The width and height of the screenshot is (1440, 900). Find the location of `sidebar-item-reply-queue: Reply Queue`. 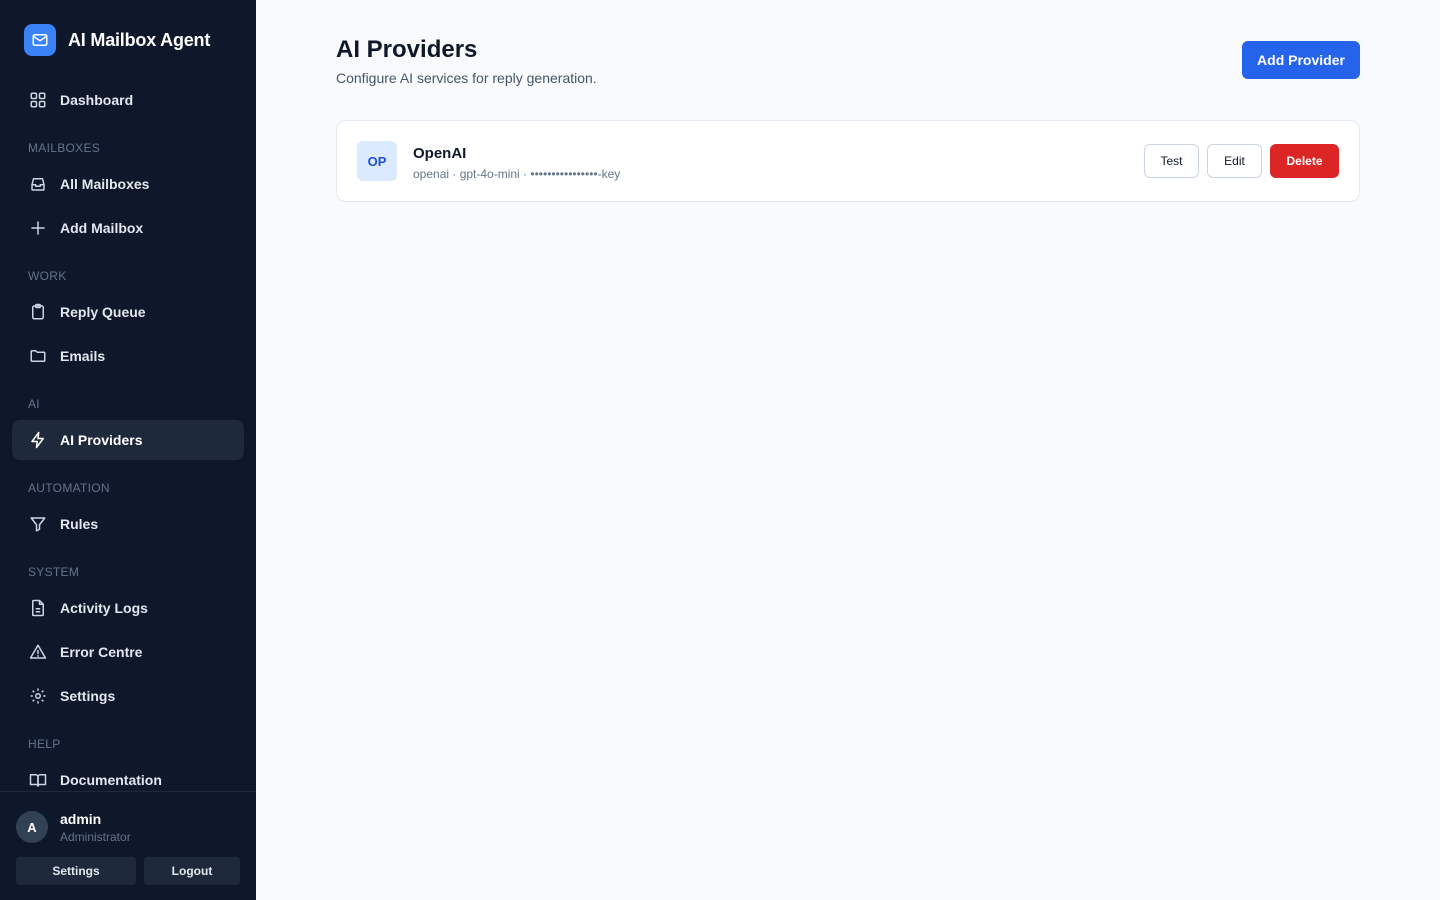

sidebar-item-reply-queue: Reply Queue is located at coordinates (128, 312).